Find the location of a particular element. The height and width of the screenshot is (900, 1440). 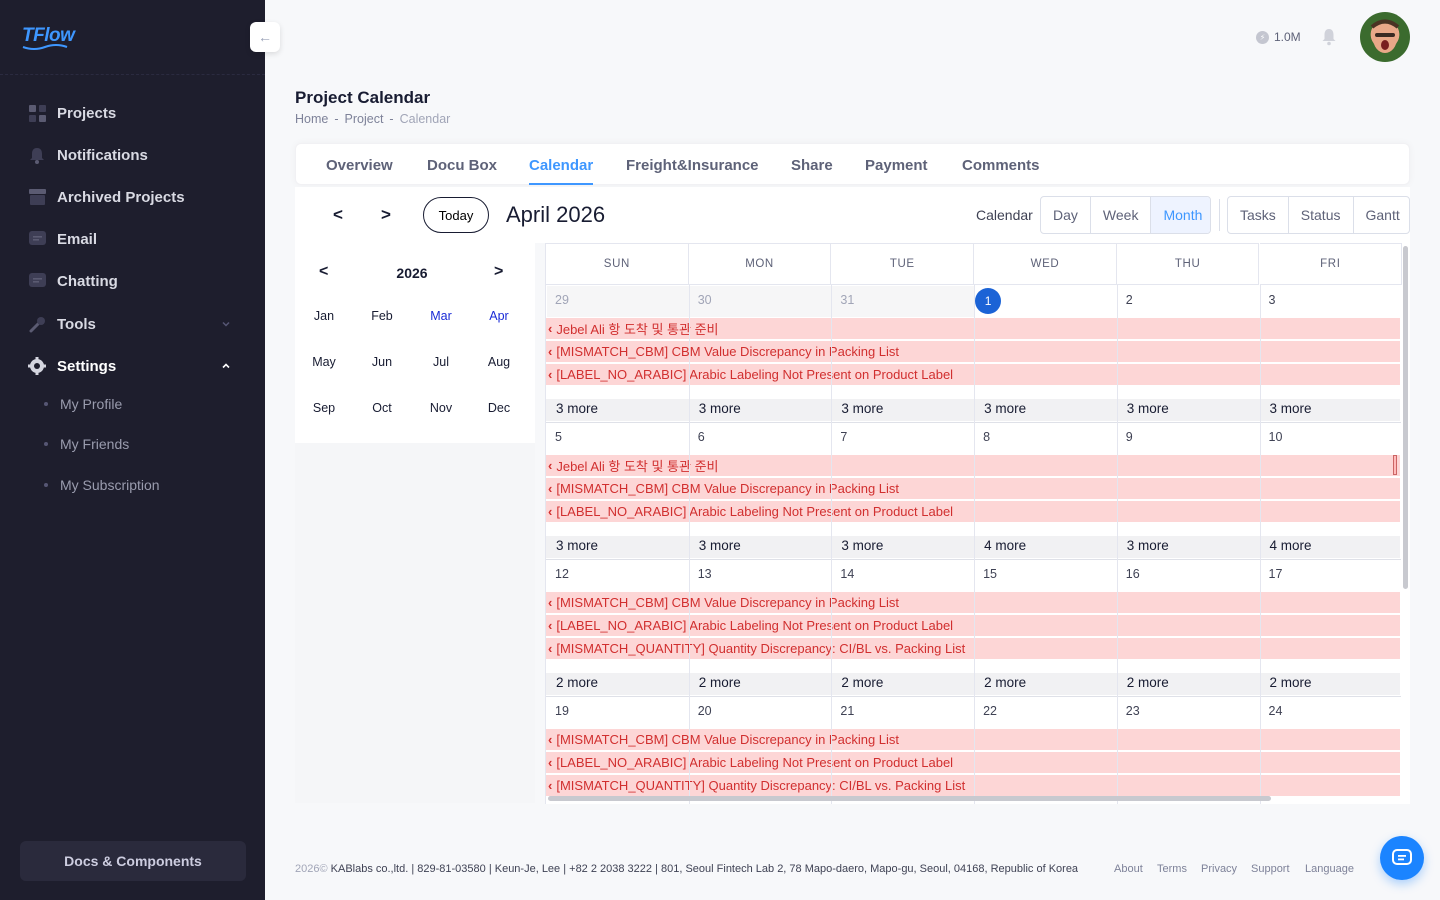

sidebar-item-projects: Projects is located at coordinates (72, 113).